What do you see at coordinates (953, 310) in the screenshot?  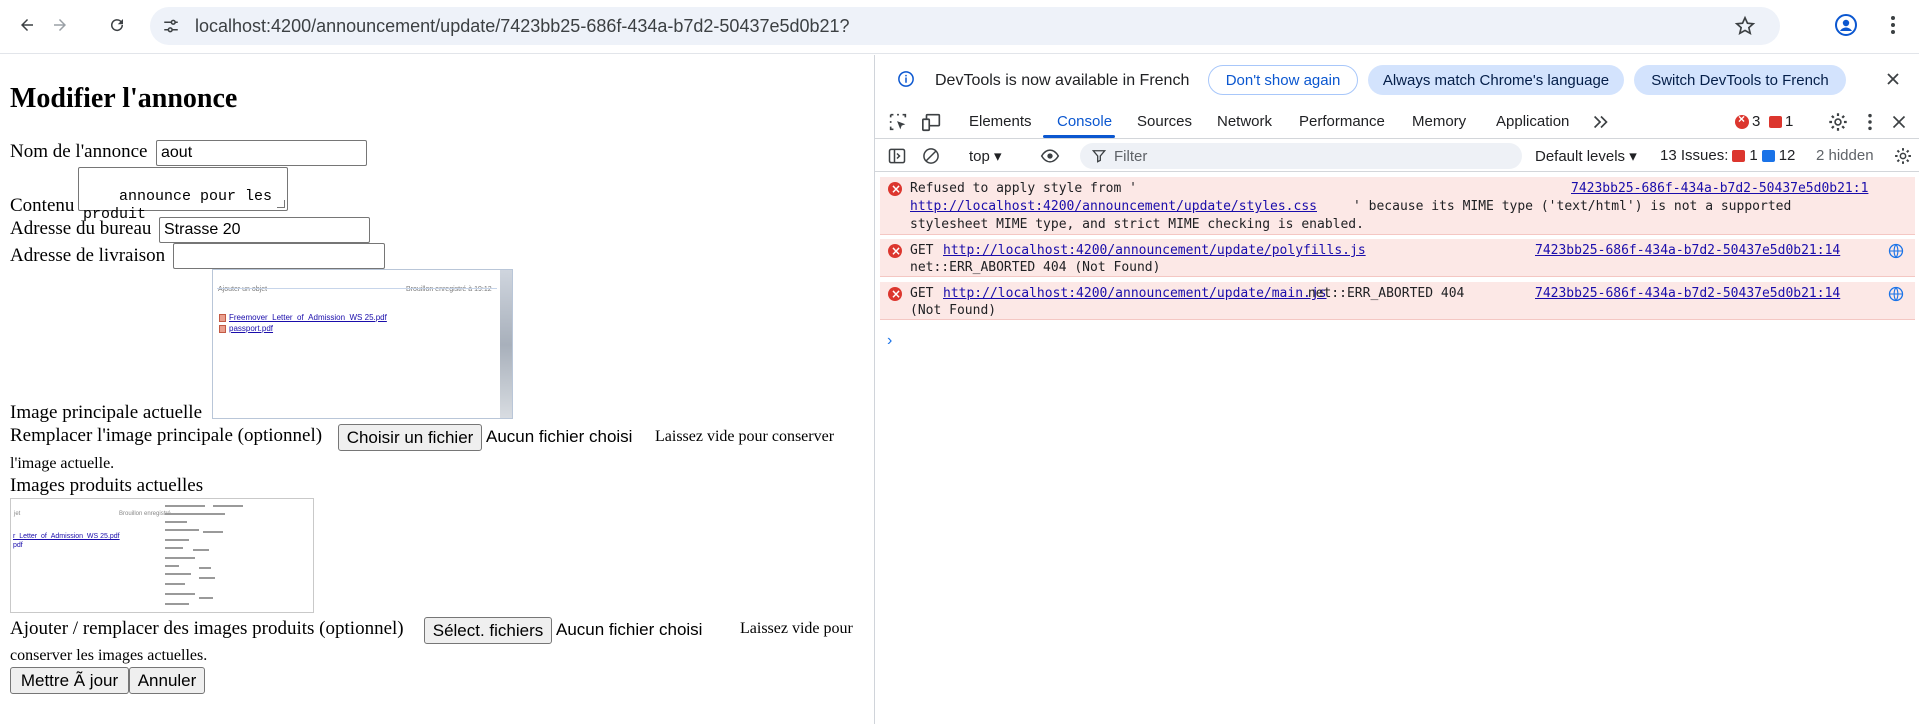 I see `message-text: (Not Found)` at bounding box center [953, 310].